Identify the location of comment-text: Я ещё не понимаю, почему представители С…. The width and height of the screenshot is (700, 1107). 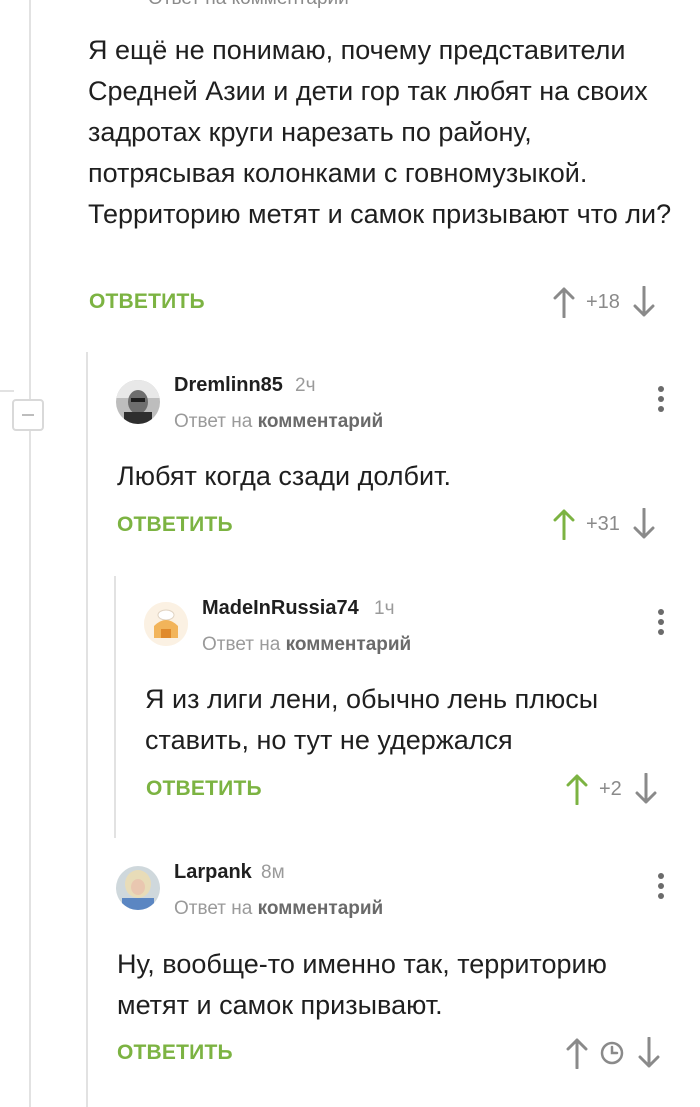
(380, 132).